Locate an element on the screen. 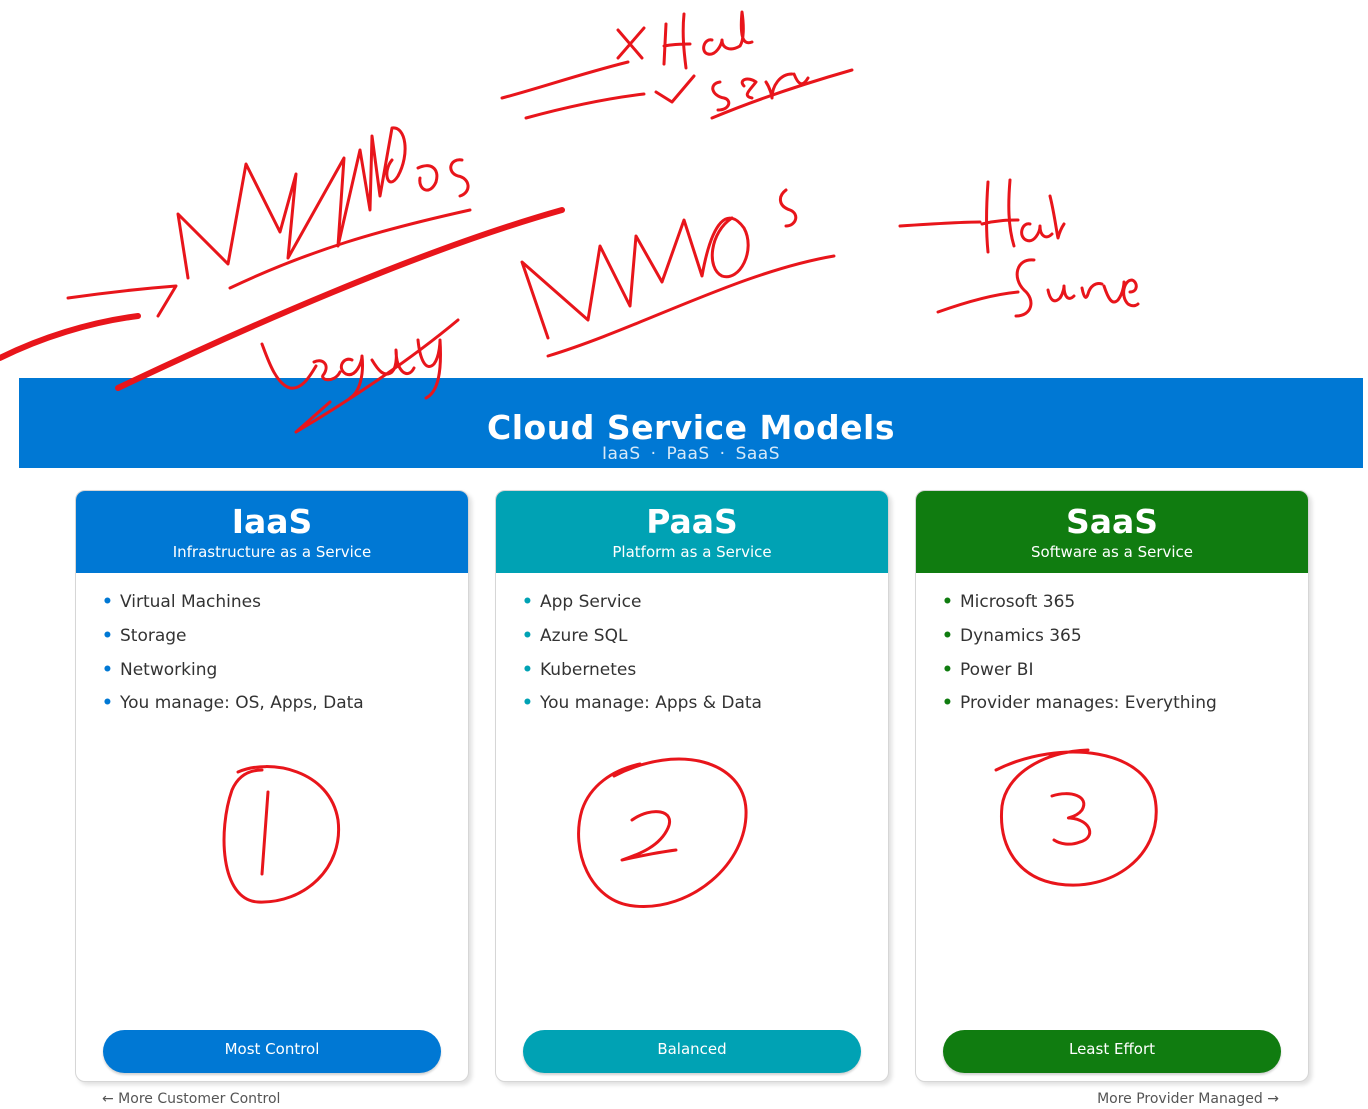  subtitle-saas: SaaS is located at coordinates (757, 454).